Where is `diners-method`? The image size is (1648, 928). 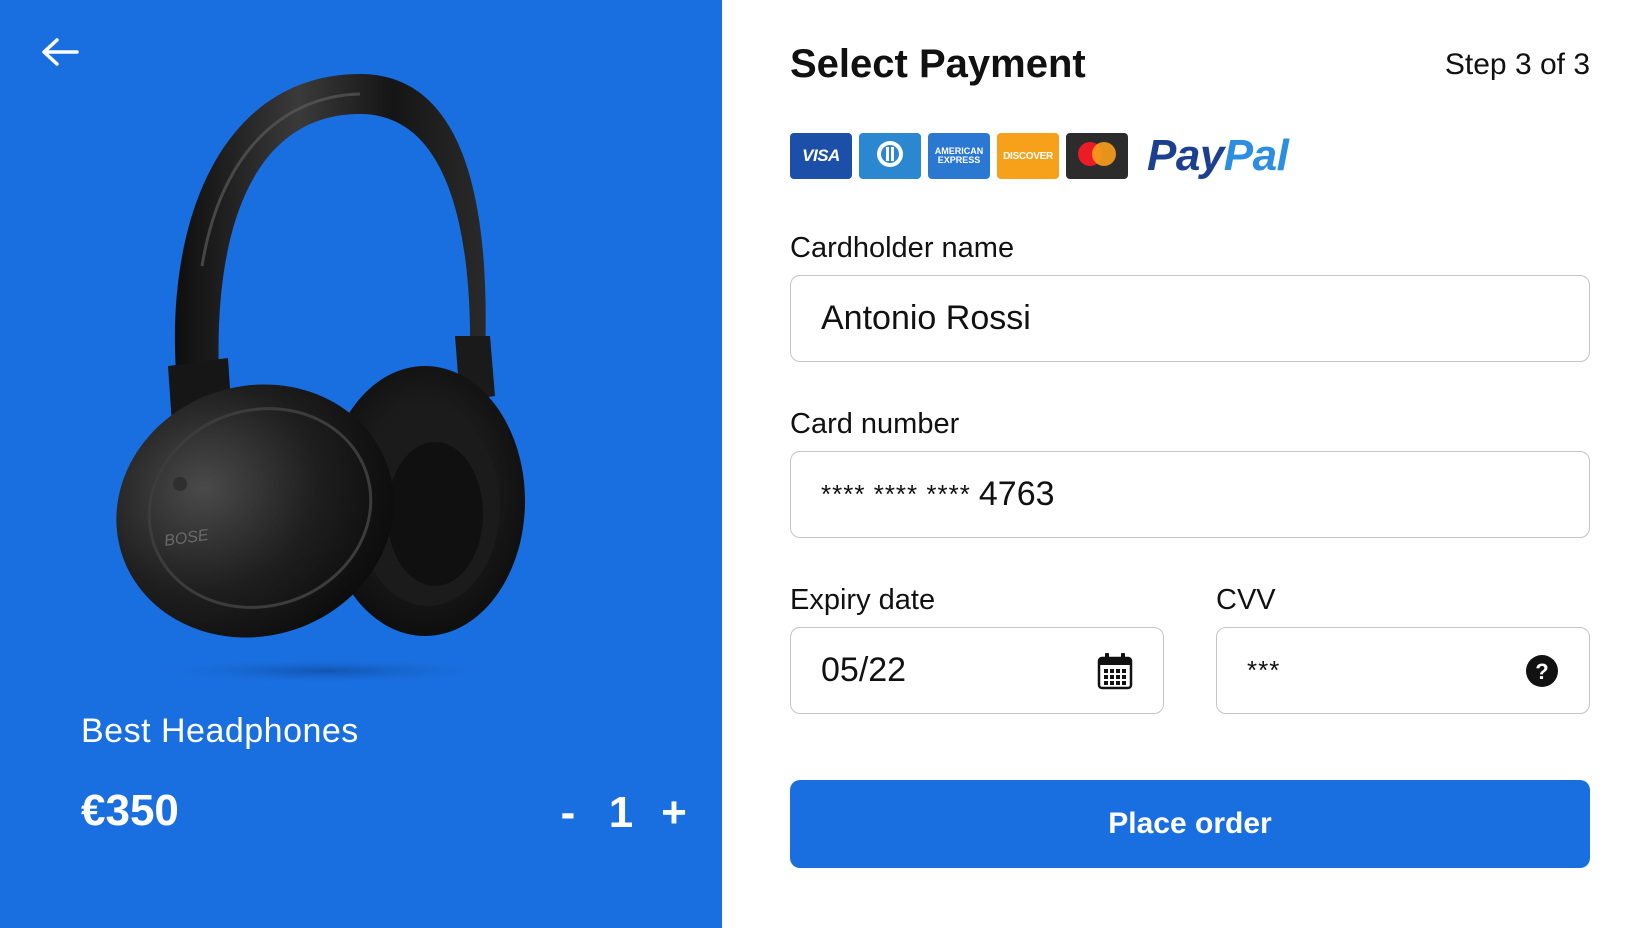 diners-method is located at coordinates (890, 156).